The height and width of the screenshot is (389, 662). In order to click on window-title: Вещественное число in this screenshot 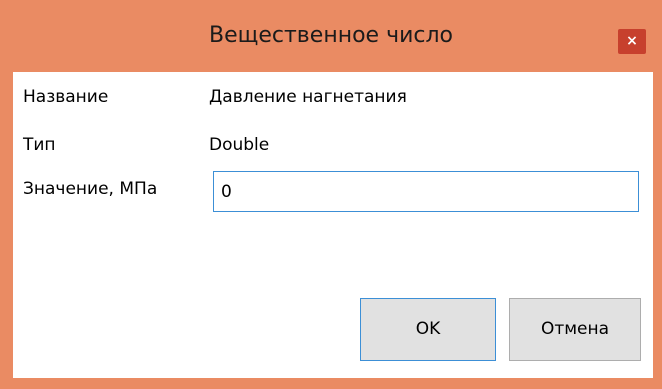, I will do `click(331, 35)`.